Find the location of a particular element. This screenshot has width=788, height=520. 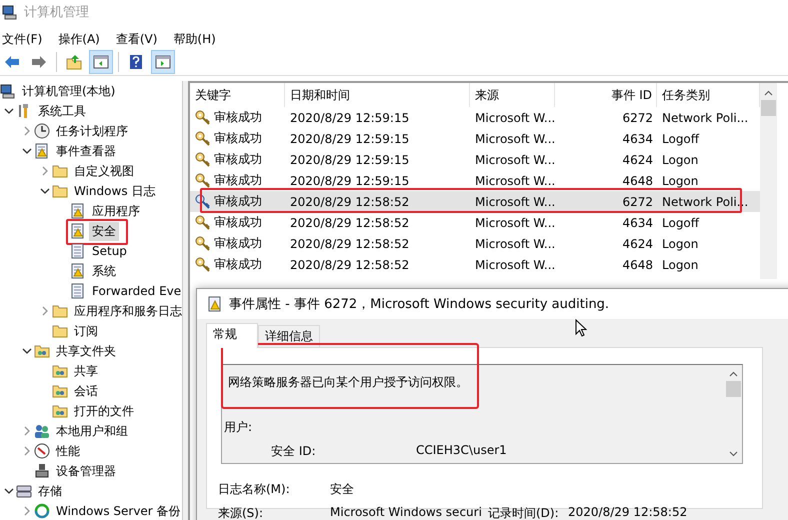

tree-item: Forwarded Eve is located at coordinates (135, 291).